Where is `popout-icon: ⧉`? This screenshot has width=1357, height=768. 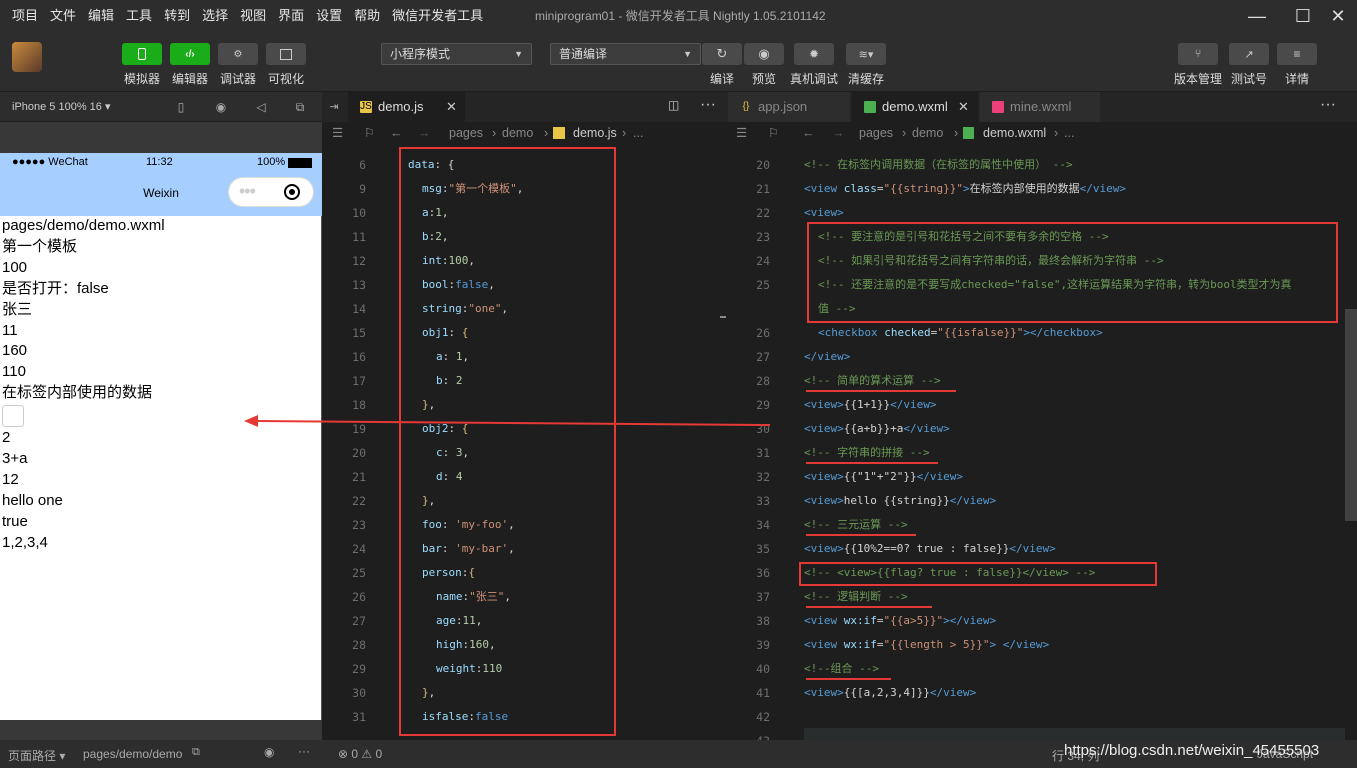 popout-icon: ⧉ is located at coordinates (300, 107).